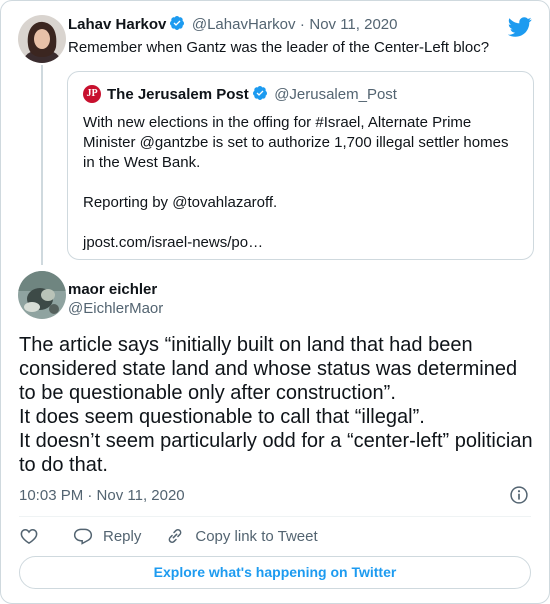 The height and width of the screenshot is (604, 550). Describe the element at coordinates (519, 495) in the screenshot. I see `info-icon` at that location.